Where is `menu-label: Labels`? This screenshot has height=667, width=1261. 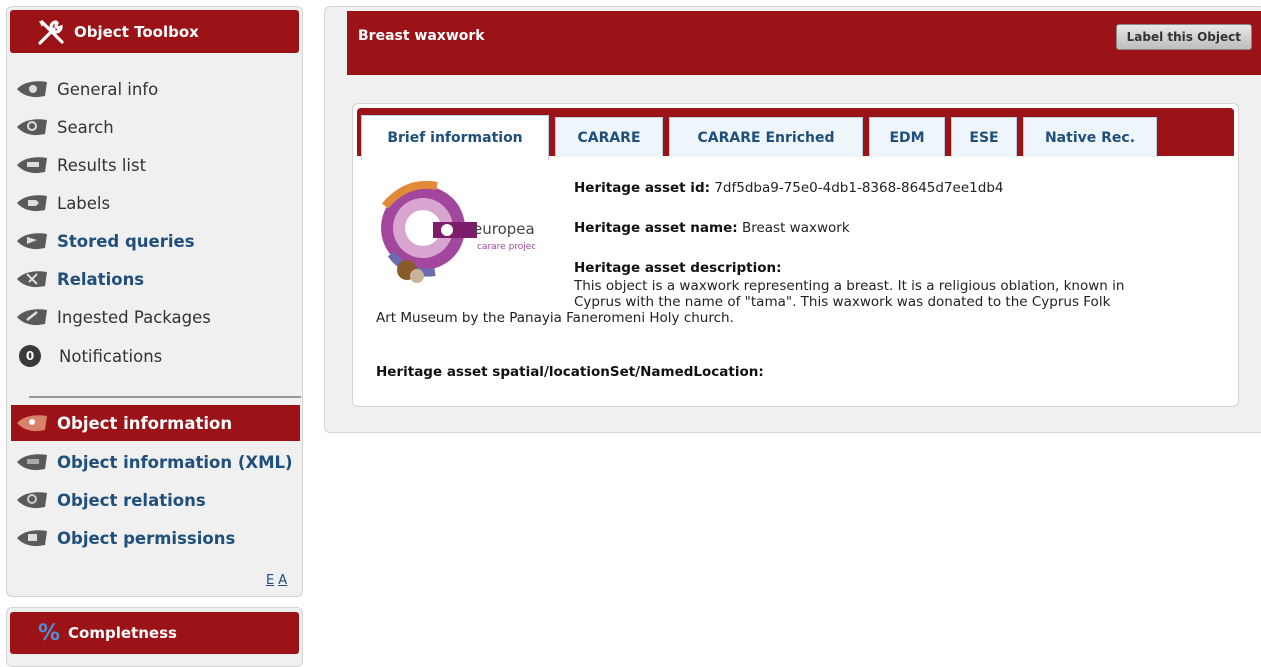 menu-label: Labels is located at coordinates (84, 203).